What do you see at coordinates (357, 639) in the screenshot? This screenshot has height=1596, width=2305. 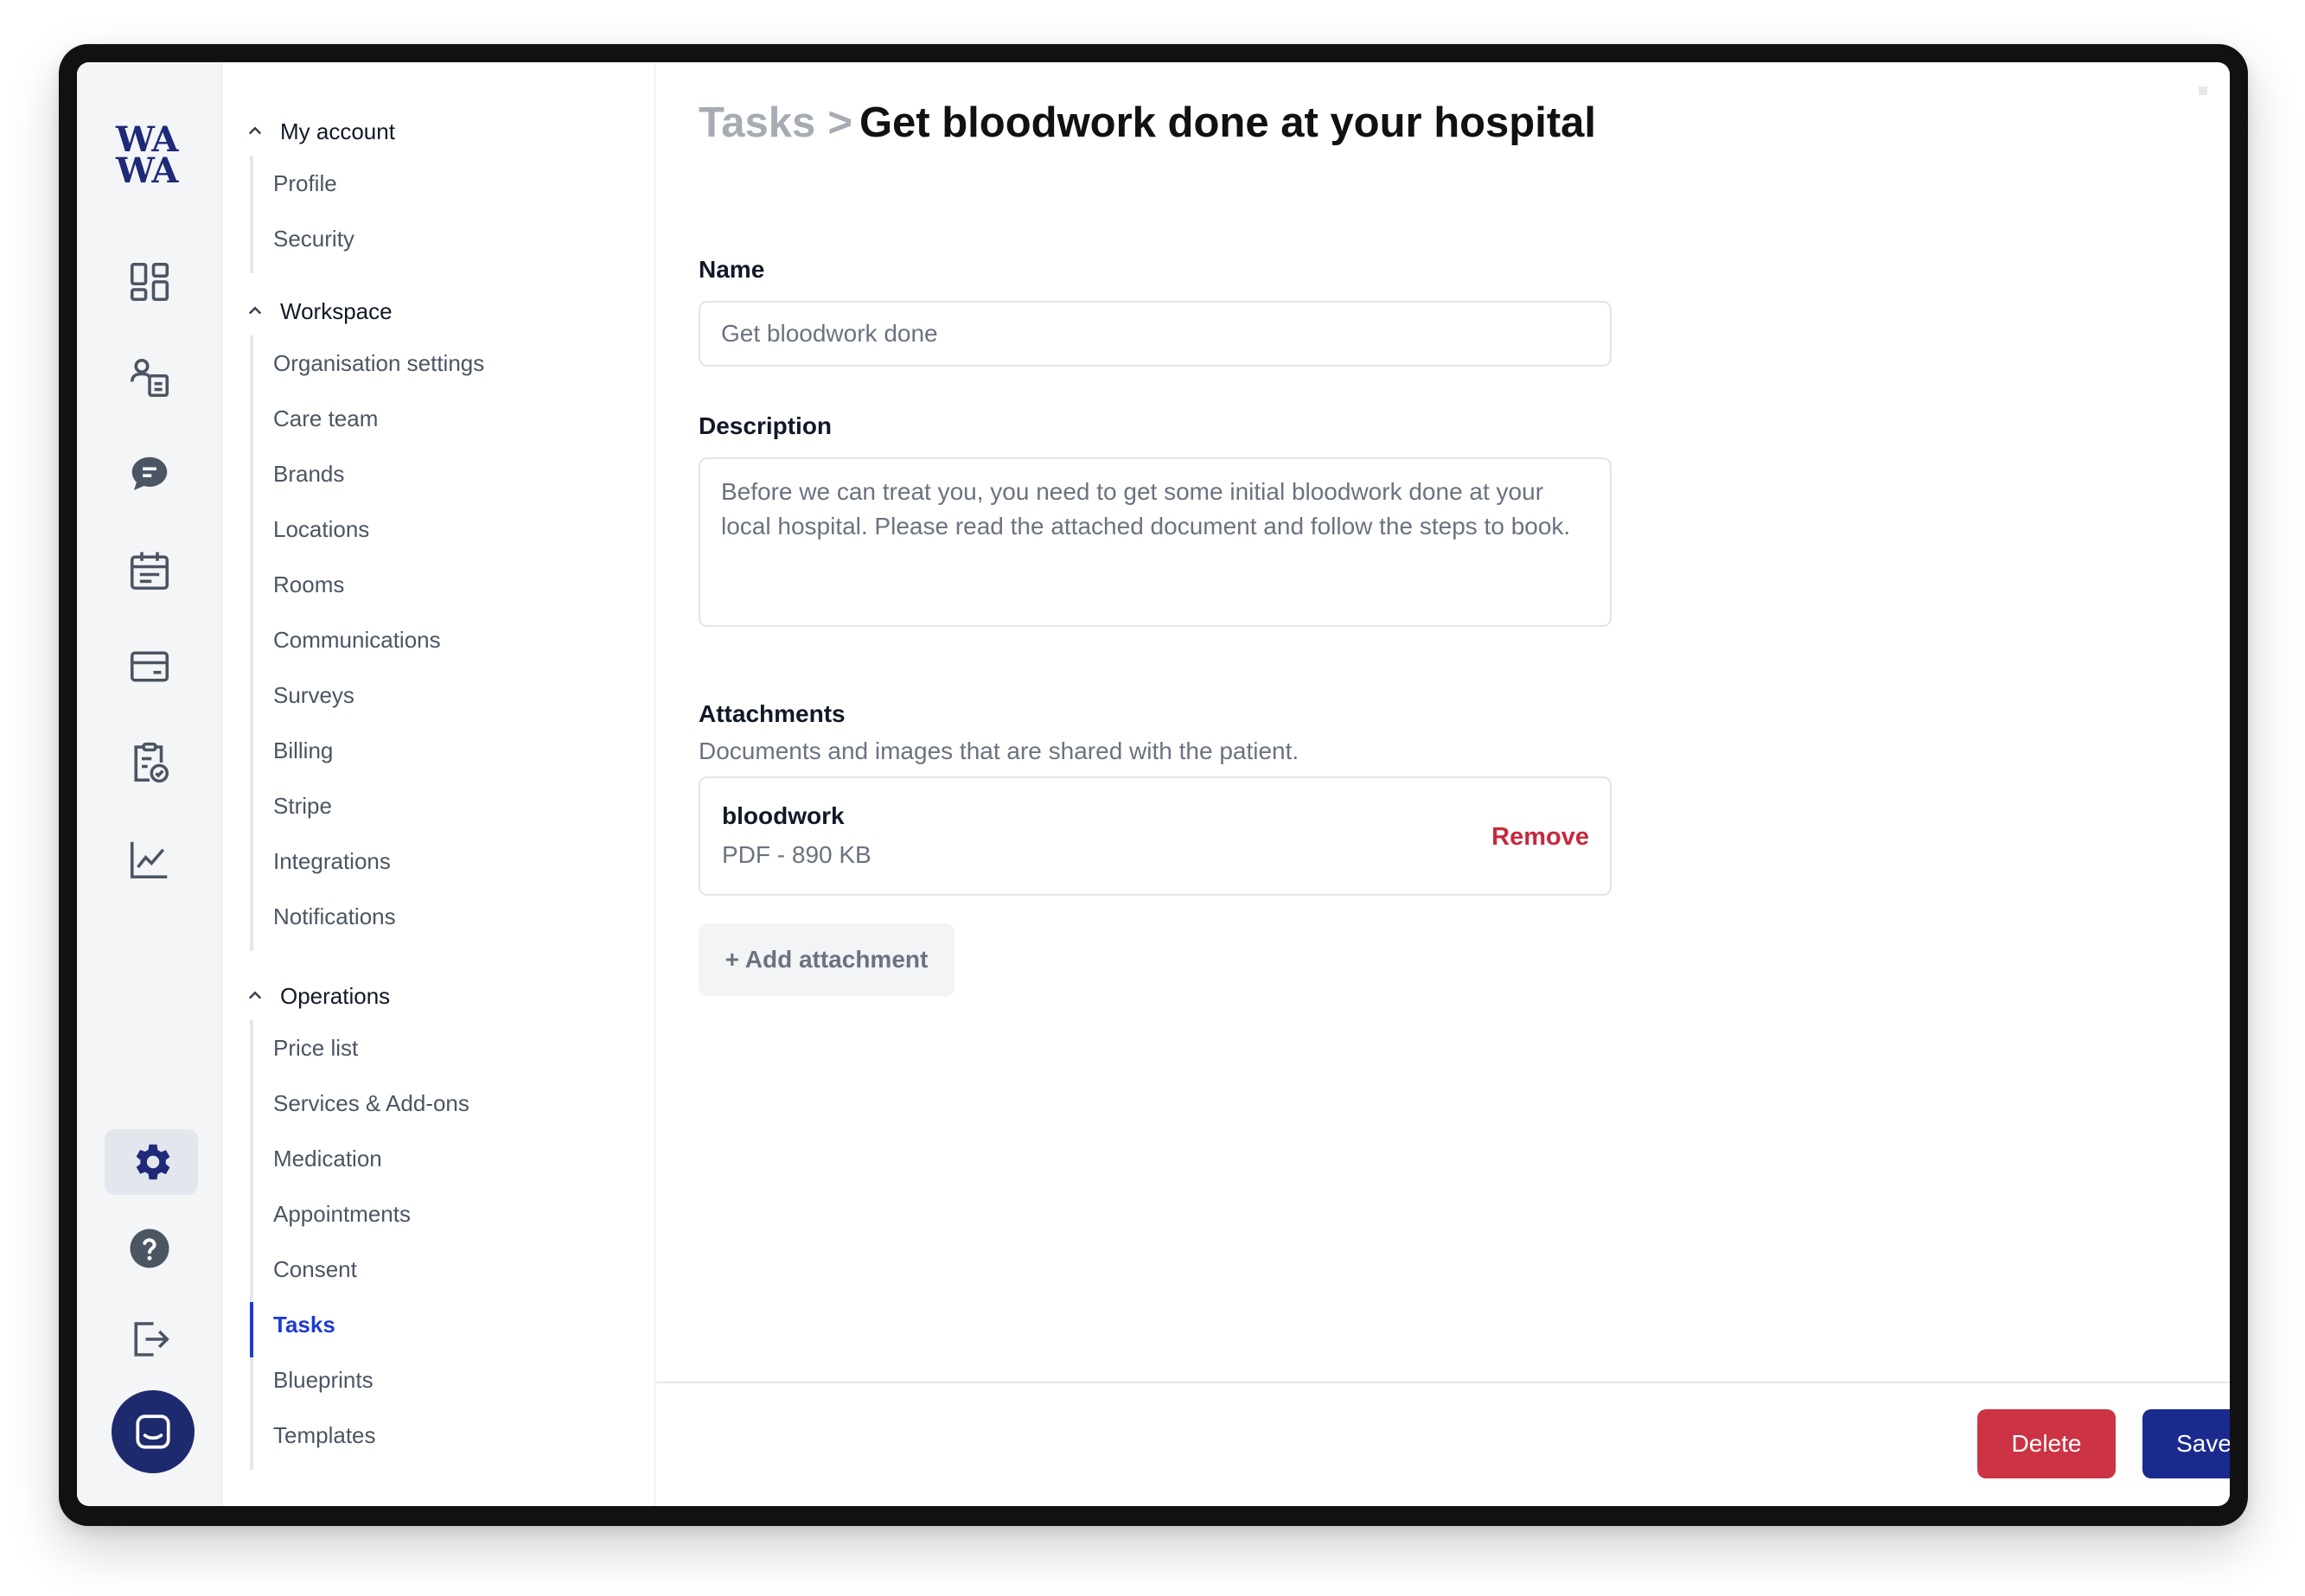 I see `nav-item-communications: Communications` at bounding box center [357, 639].